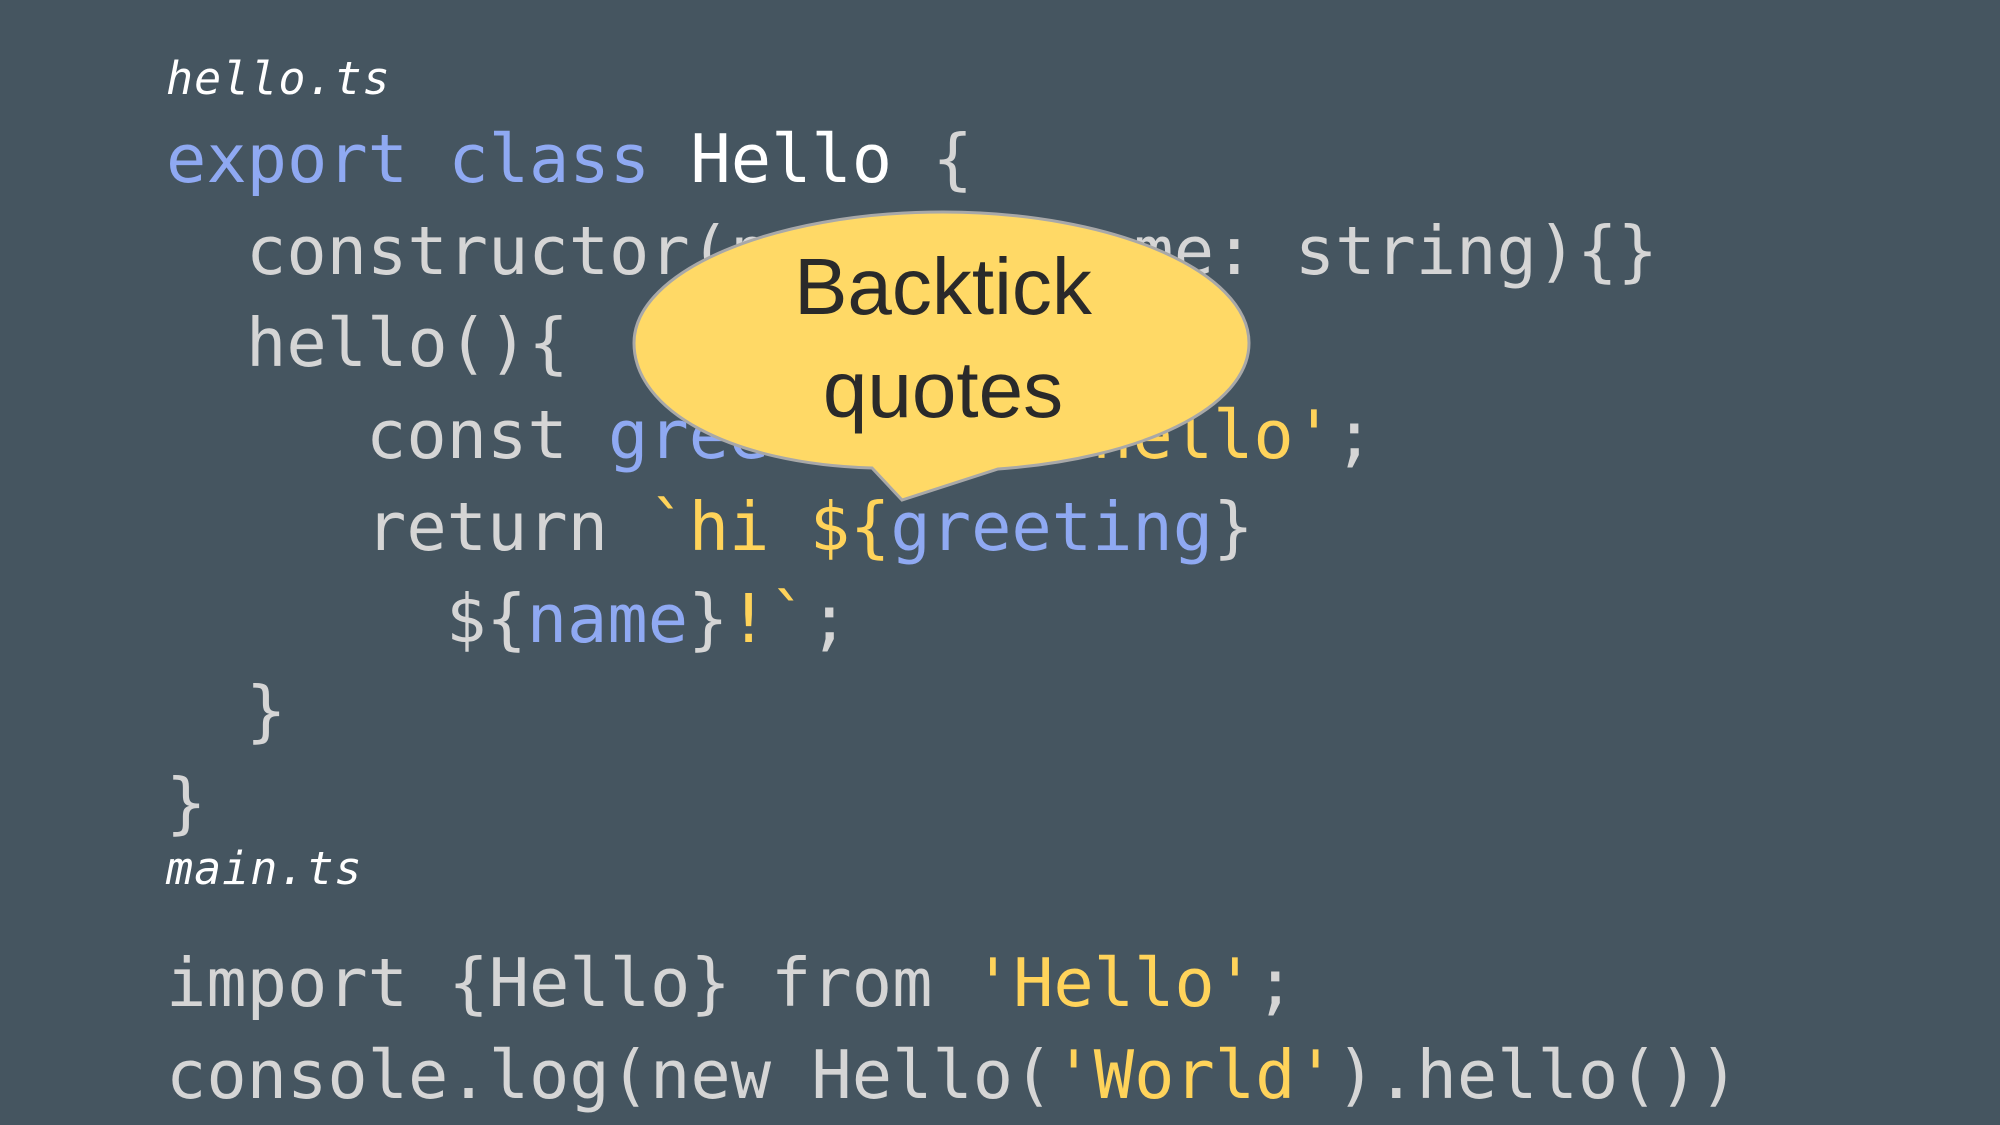 The width and height of the screenshot is (2000, 1125). I want to click on keyword-export: export, so click(287, 159).